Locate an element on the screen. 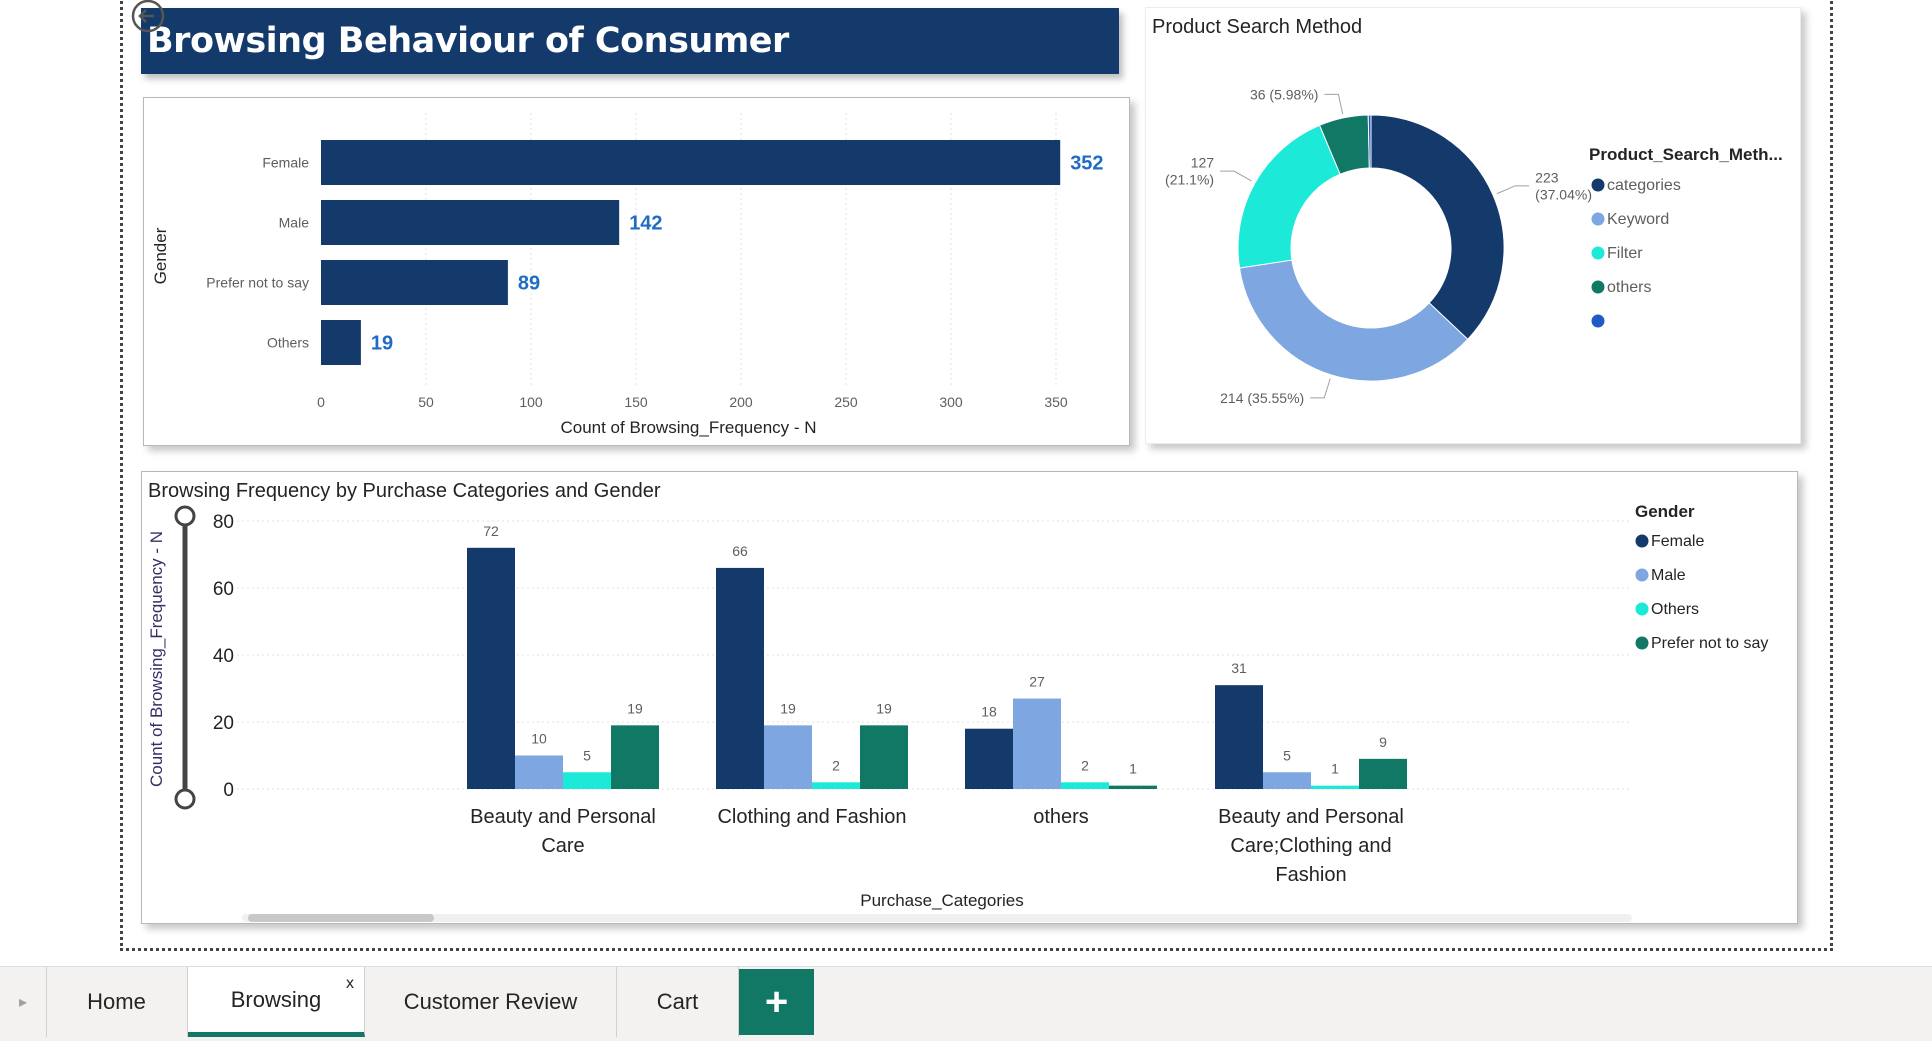 The image size is (1932, 1041). data-label: 66 is located at coordinates (740, 551).